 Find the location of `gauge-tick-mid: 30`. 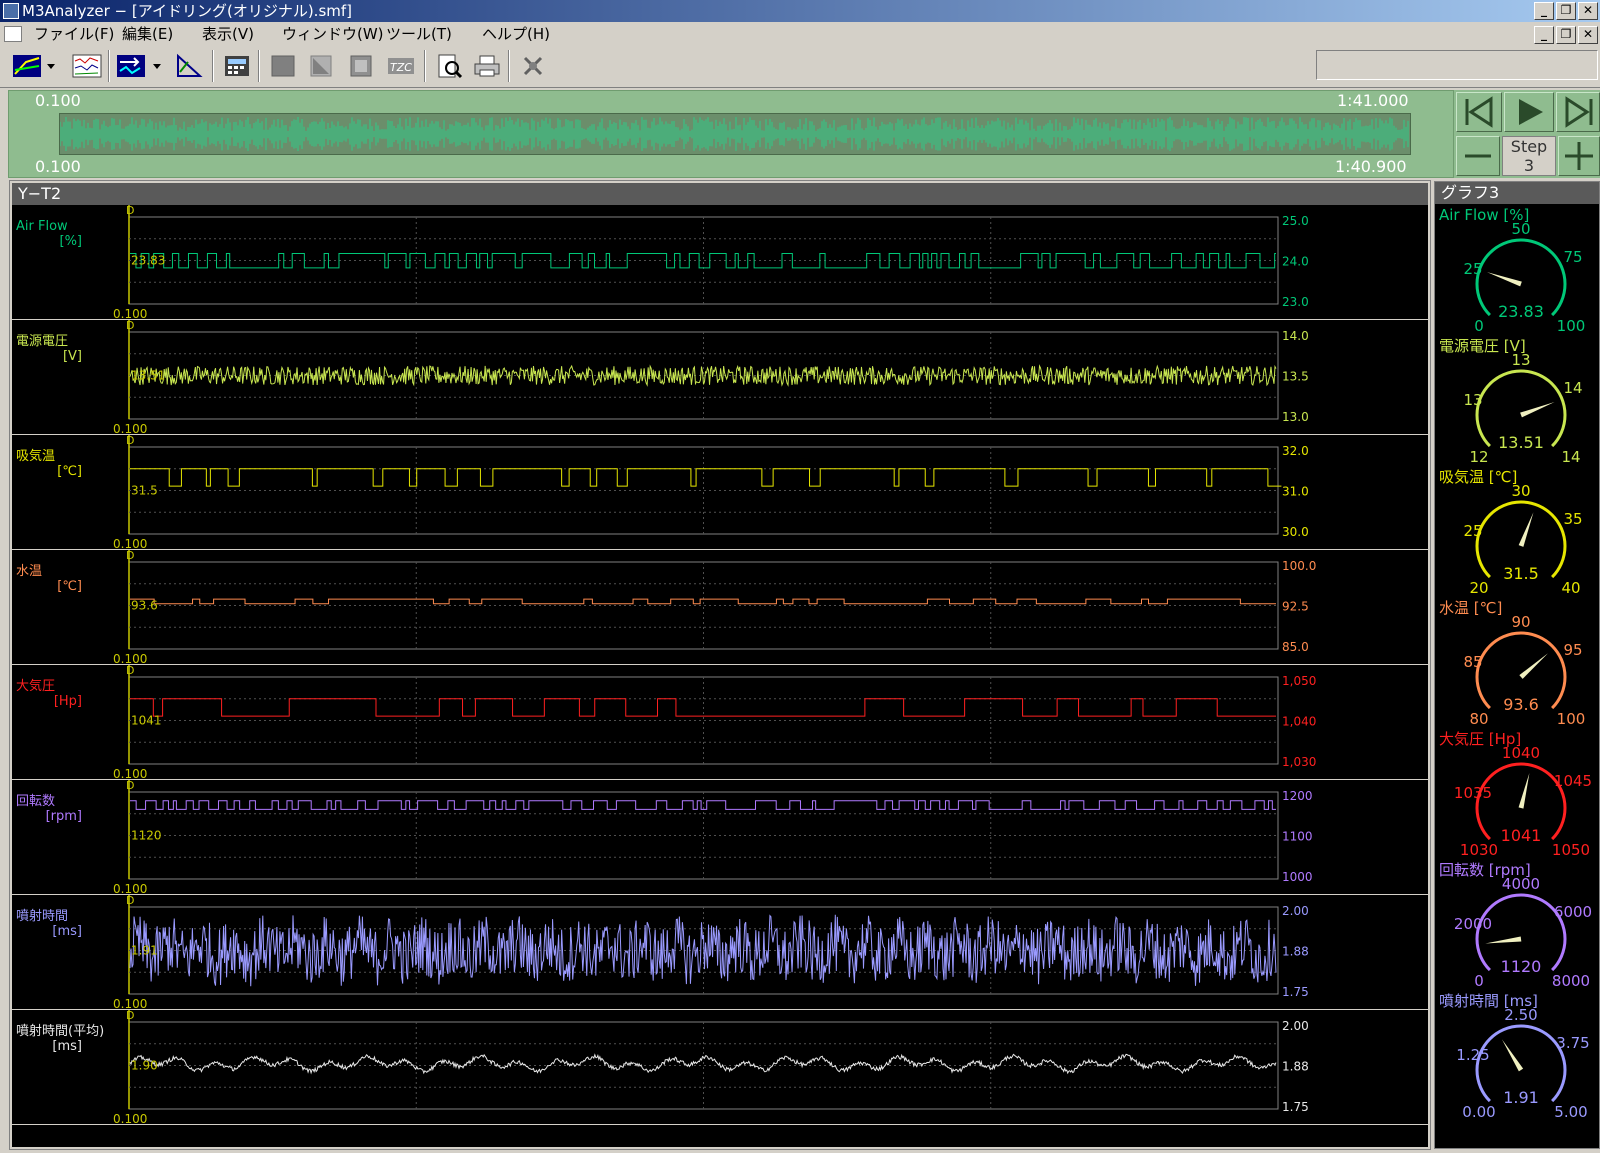

gauge-tick-mid: 30 is located at coordinates (1520, 491).